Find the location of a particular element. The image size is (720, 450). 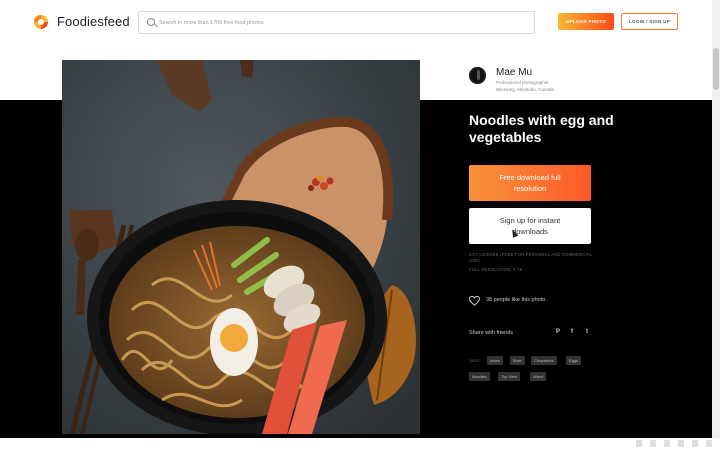

author-avatar is located at coordinates (477, 75).